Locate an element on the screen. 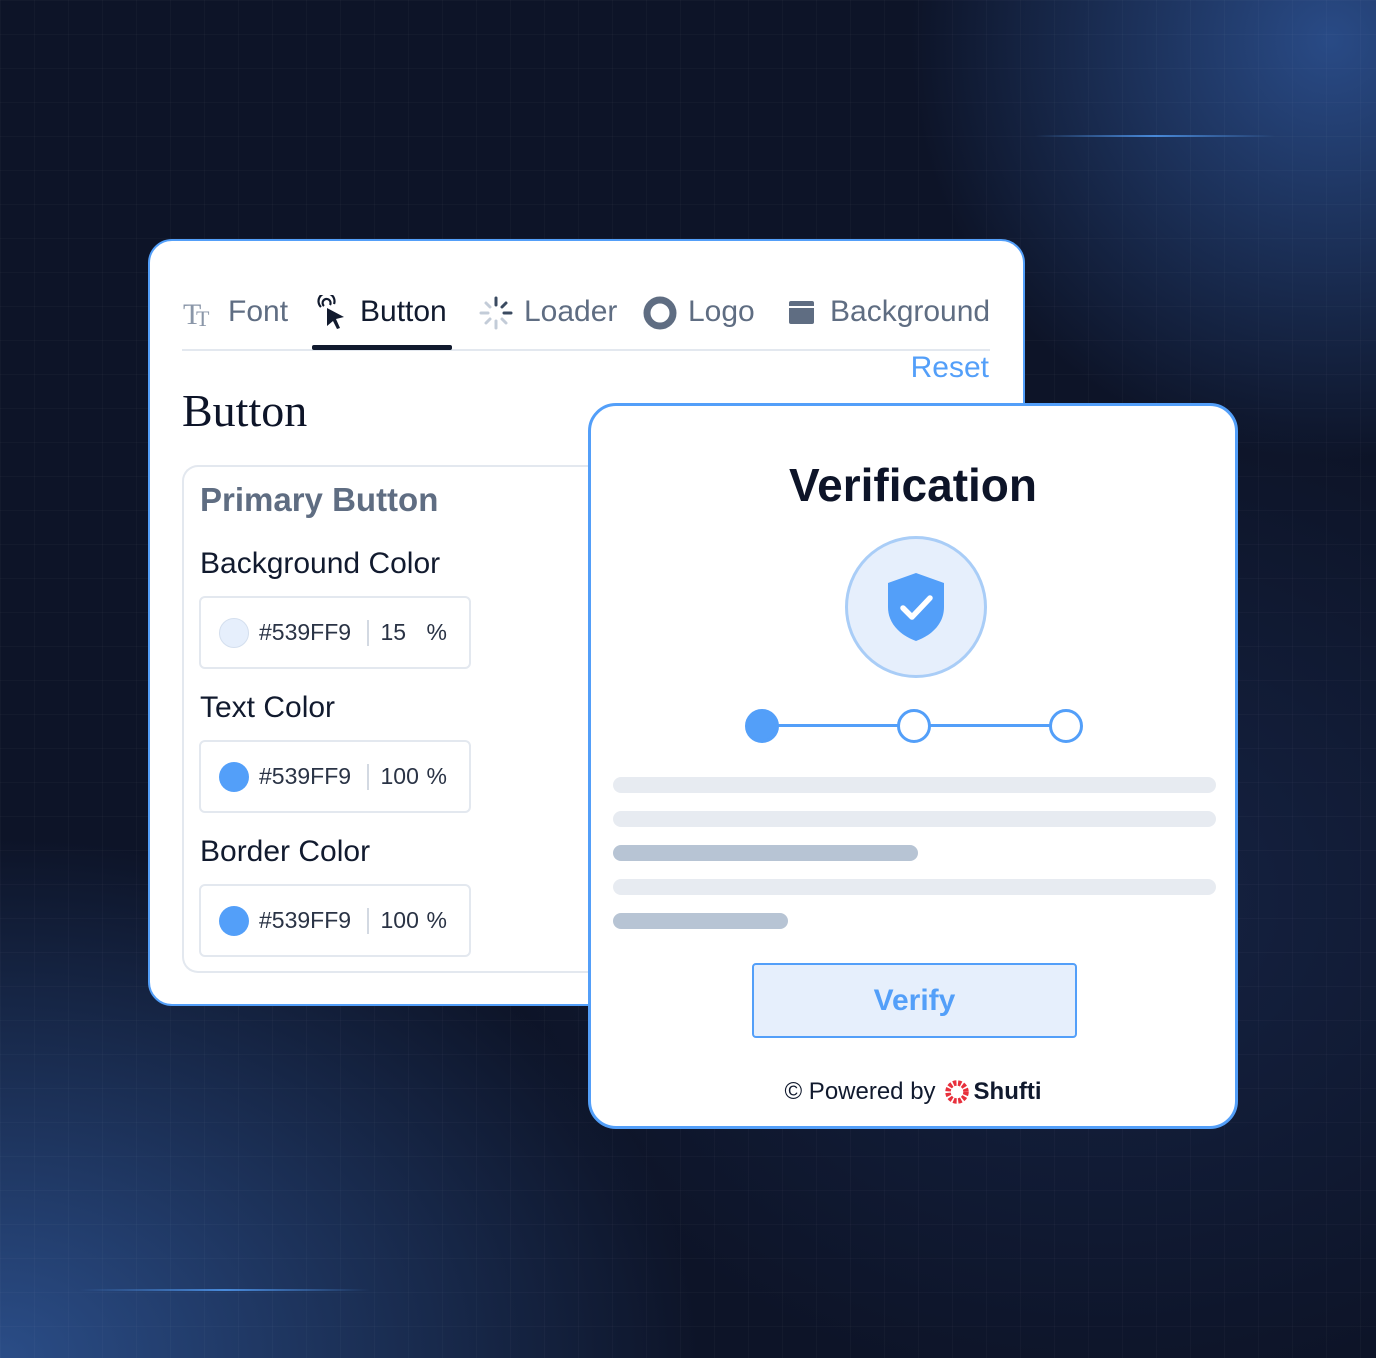 The height and width of the screenshot is (1358, 1376). tab-background-label: Background is located at coordinates (910, 311).